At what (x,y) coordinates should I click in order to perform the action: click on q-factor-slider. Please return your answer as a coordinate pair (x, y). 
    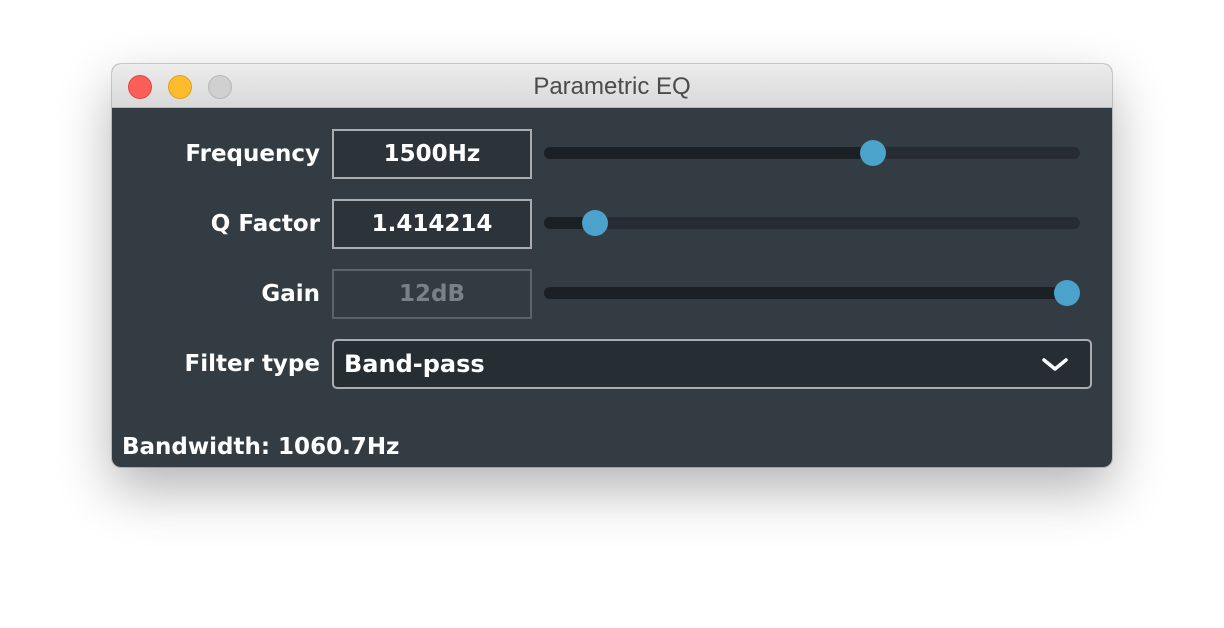
    Looking at the image, I should click on (812, 223).